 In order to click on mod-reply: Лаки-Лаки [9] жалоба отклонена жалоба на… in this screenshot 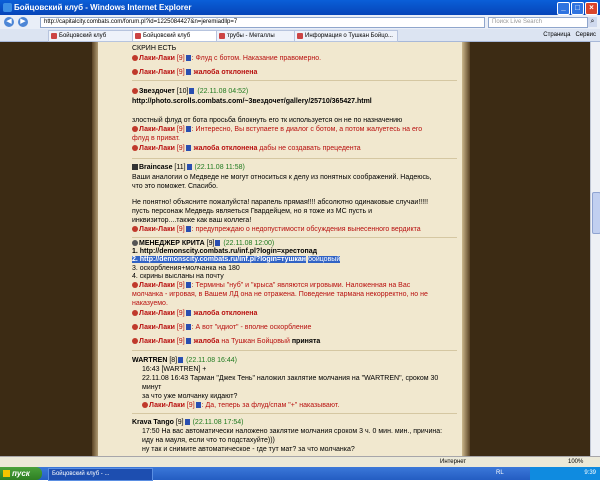, I will do `click(226, 341)`.